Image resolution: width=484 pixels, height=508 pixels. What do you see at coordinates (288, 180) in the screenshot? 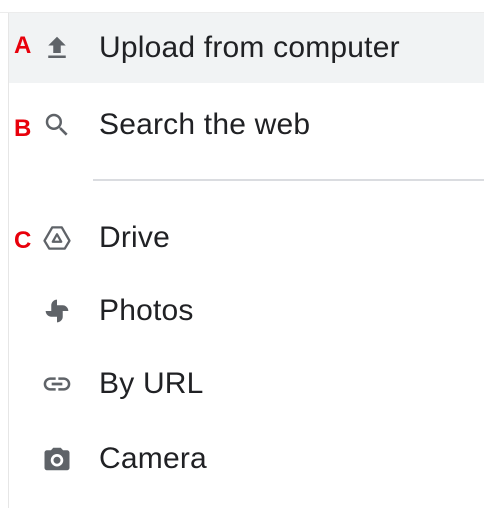
I see `menu-divider` at bounding box center [288, 180].